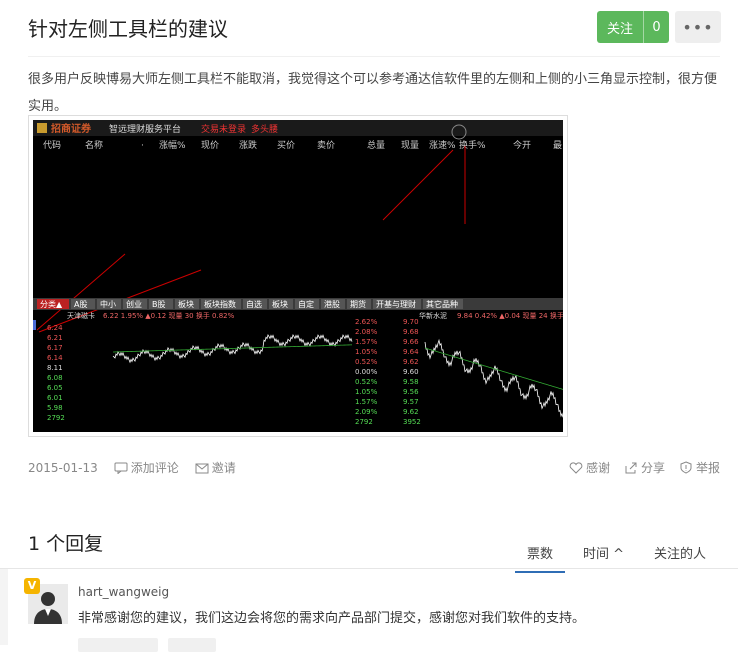 Image resolution: width=738 pixels, height=652 pixels. I want to click on screenshot-column-header: 涨幅%, so click(172, 145).